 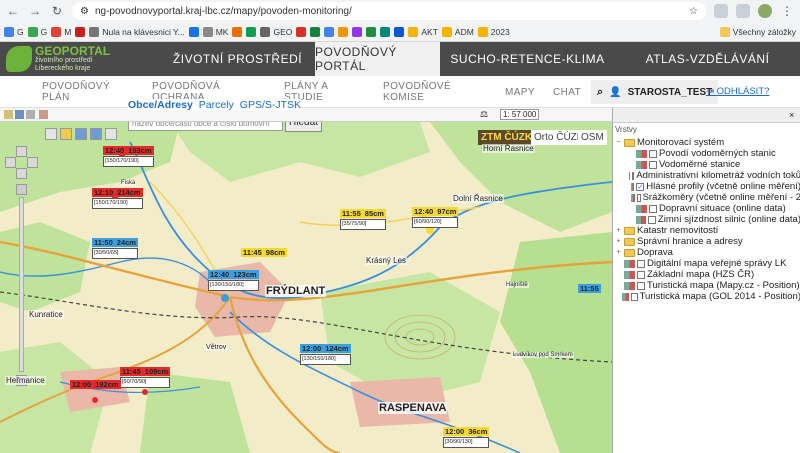 I want to click on submenu-mapy: MAPY, so click(x=520, y=92).